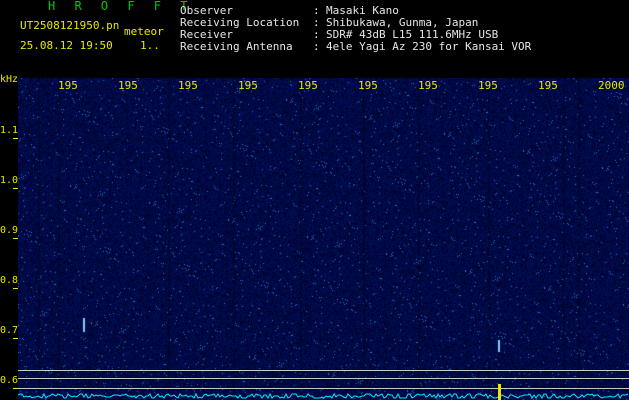  Describe the element at coordinates (121, 6) in the screenshot. I see `brand-title: H R O F F T` at that location.